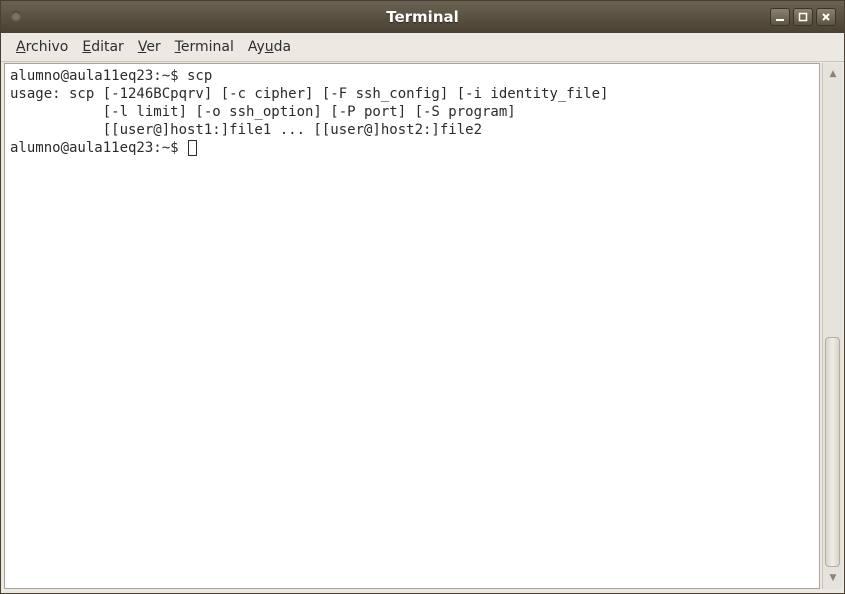  What do you see at coordinates (422, 47) in the screenshot?
I see `menu-bar: Archivo Editar Ver Terminal Ayuda` at bounding box center [422, 47].